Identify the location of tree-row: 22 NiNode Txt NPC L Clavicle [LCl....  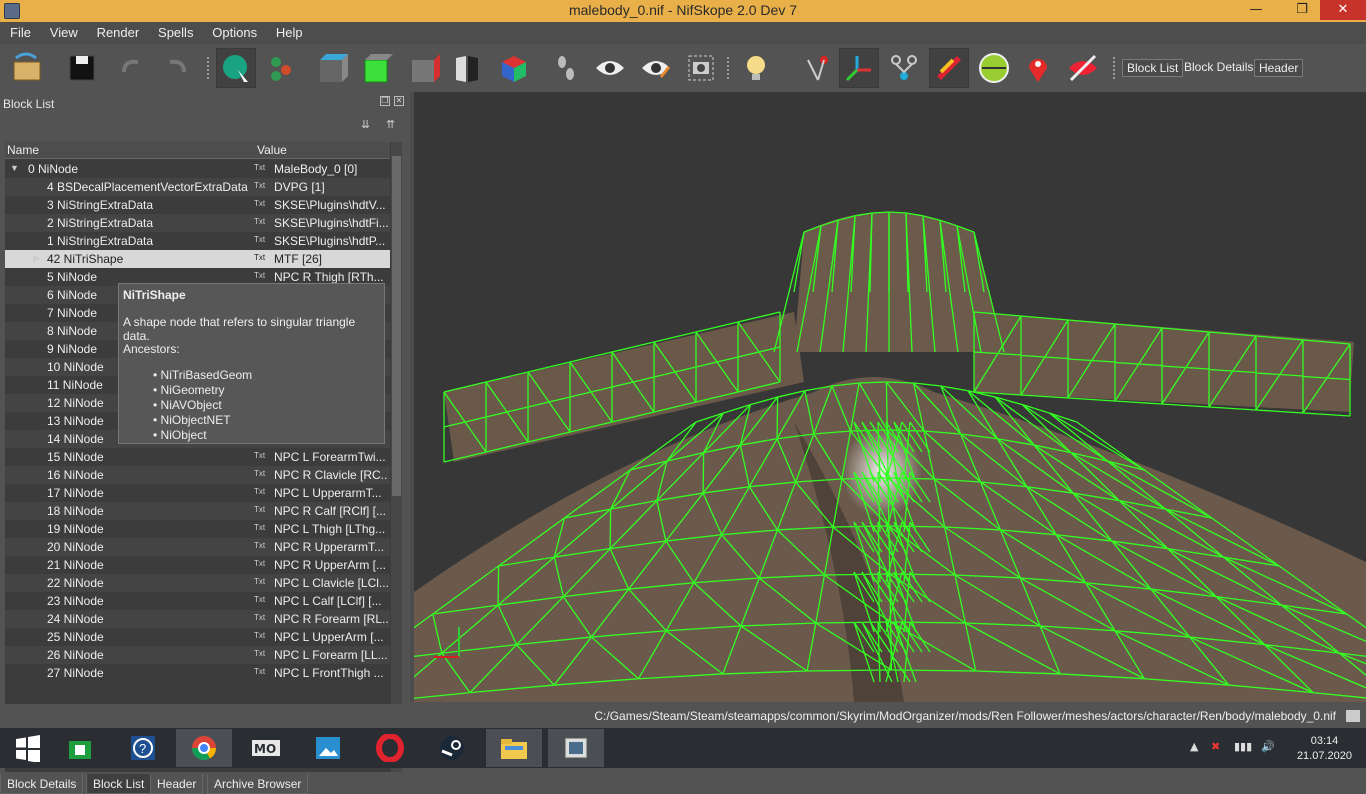
(197, 583).